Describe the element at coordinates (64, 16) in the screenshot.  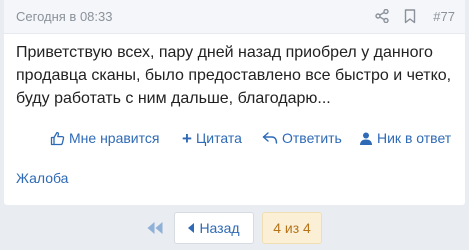
I see `post-date: Сегодня в 08:33` at that location.